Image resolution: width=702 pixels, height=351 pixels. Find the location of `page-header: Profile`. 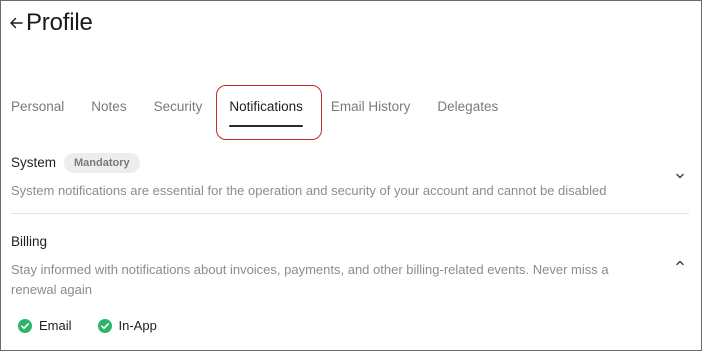

page-header: Profile is located at coordinates (50, 23).